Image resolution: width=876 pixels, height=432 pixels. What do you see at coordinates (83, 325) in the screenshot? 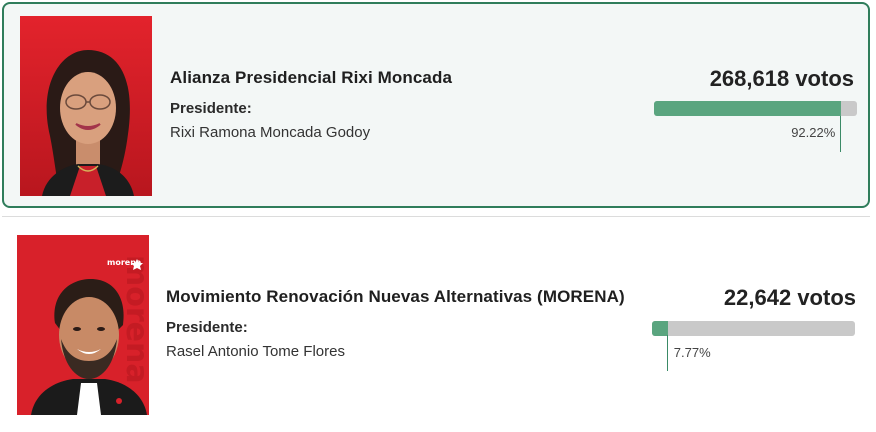
I see `candidate-photo: morena morena` at bounding box center [83, 325].